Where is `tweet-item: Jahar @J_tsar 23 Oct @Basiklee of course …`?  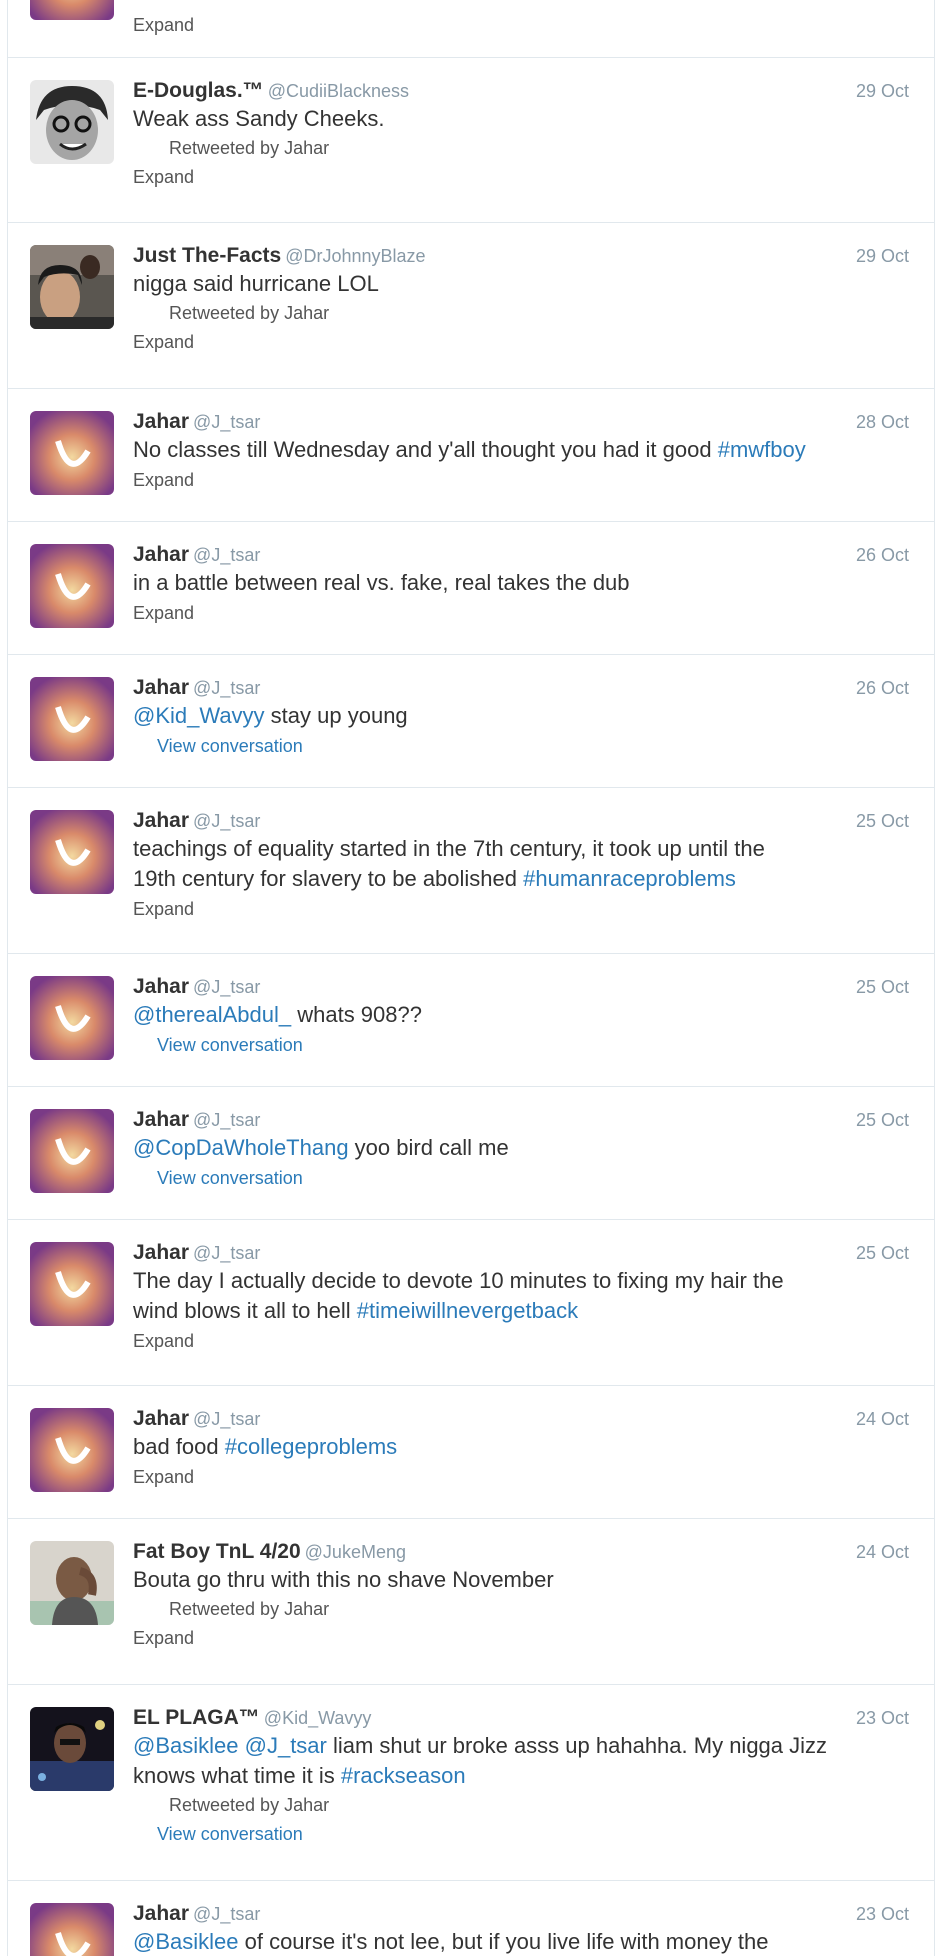 tweet-item: Jahar @J_tsar 23 Oct @Basiklee of course … is located at coordinates (471, 1918).